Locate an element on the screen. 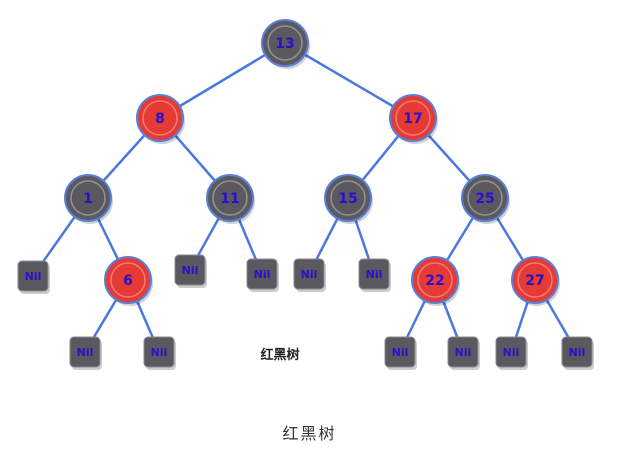  nil-6-left: Nil is located at coordinates (85, 353).